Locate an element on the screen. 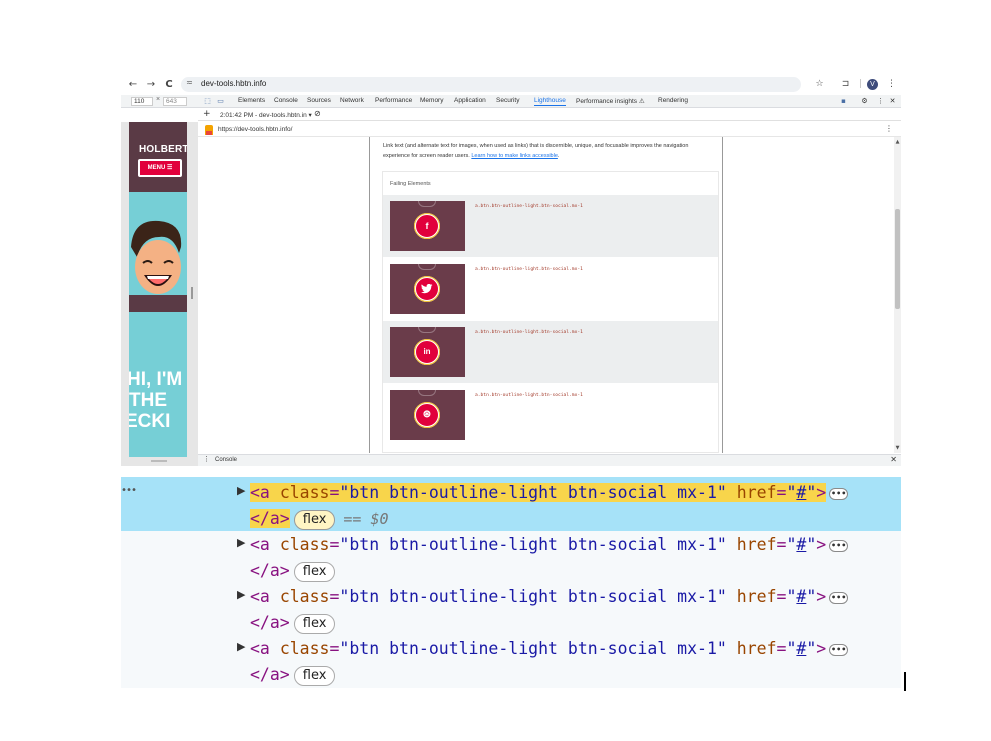  bottom-resize-handle is located at coordinates (159, 461).